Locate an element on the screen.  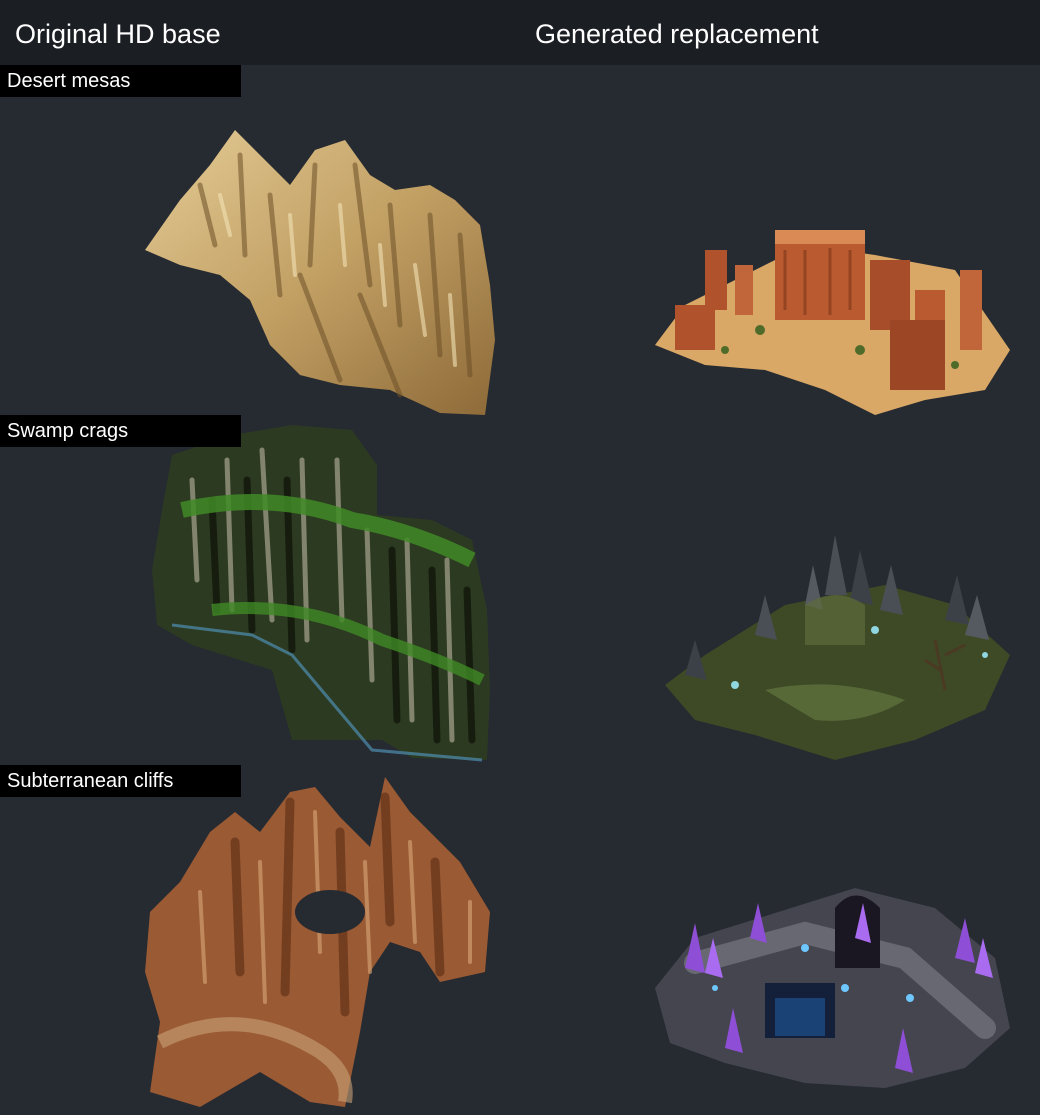
row-label-cave: Subterranean cliffs is located at coordinates (120, 781).